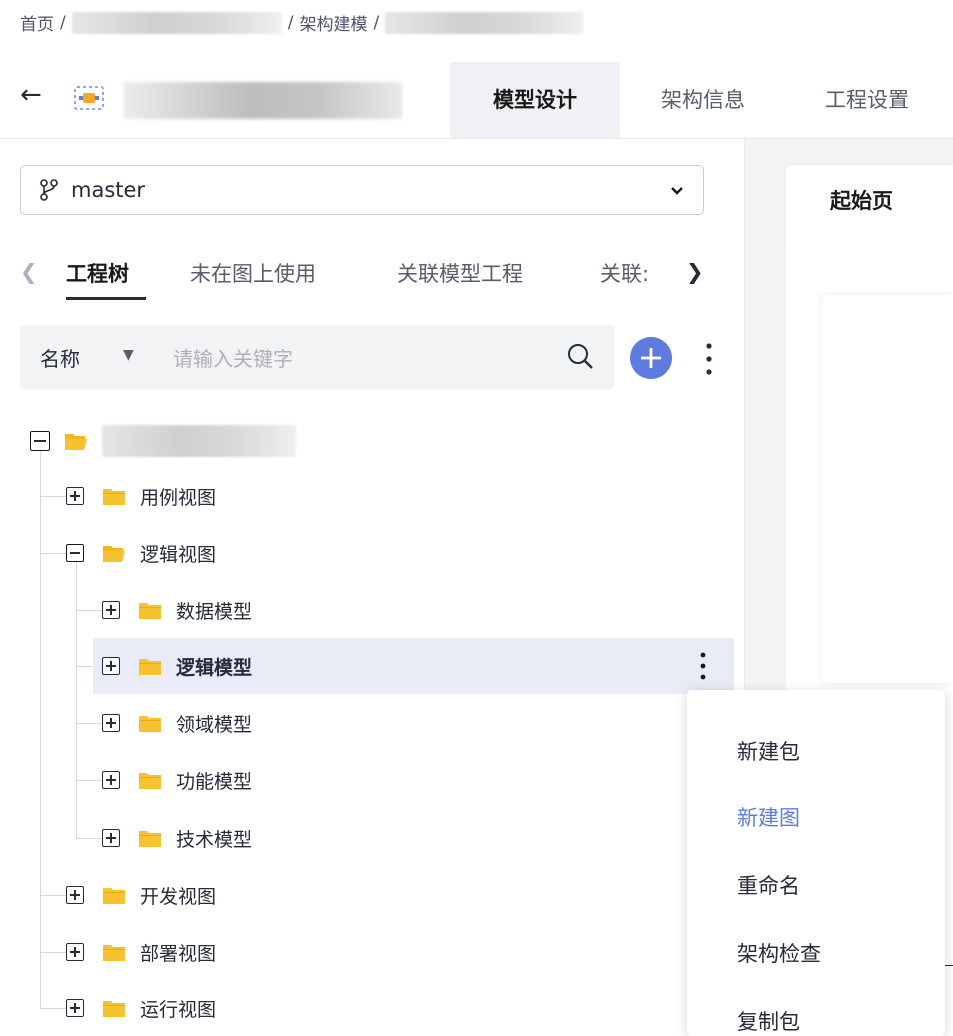 Image resolution: width=953 pixels, height=1036 pixels. I want to click on chevron-down-icon, so click(677, 191).